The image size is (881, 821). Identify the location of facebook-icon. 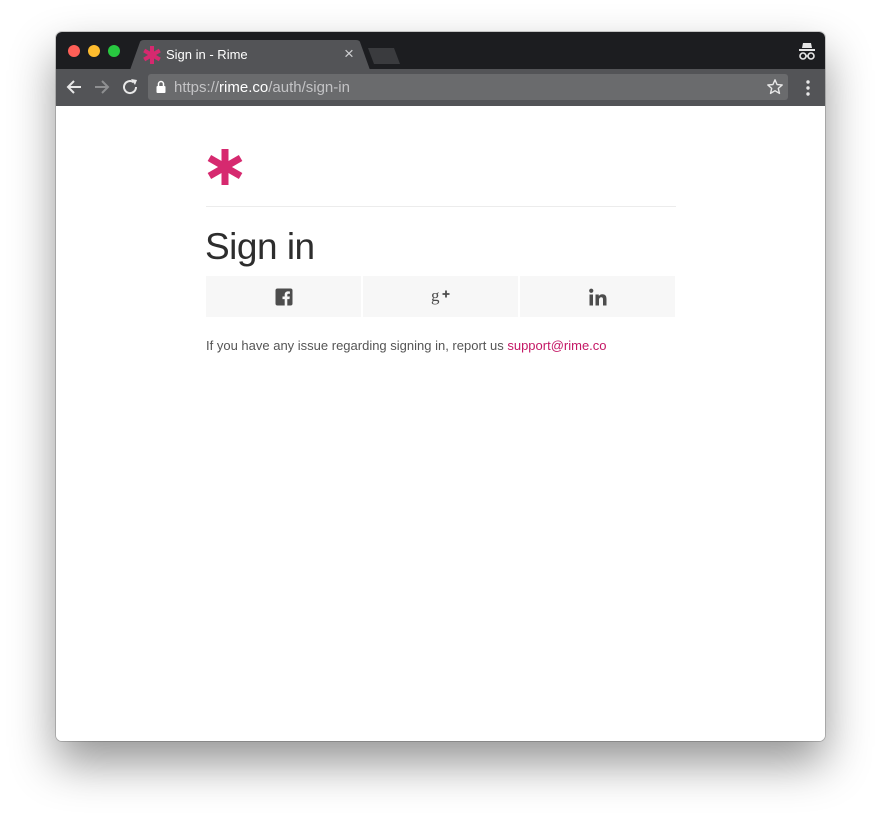
(283, 296).